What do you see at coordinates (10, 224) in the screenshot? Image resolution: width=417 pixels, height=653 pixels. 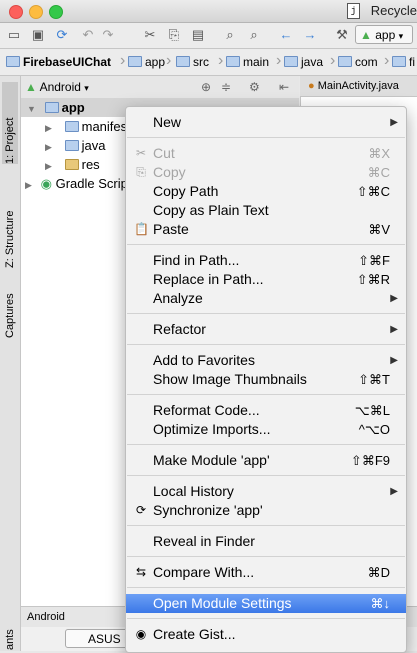 I see `tab-structure: Z: Structure` at bounding box center [10, 224].